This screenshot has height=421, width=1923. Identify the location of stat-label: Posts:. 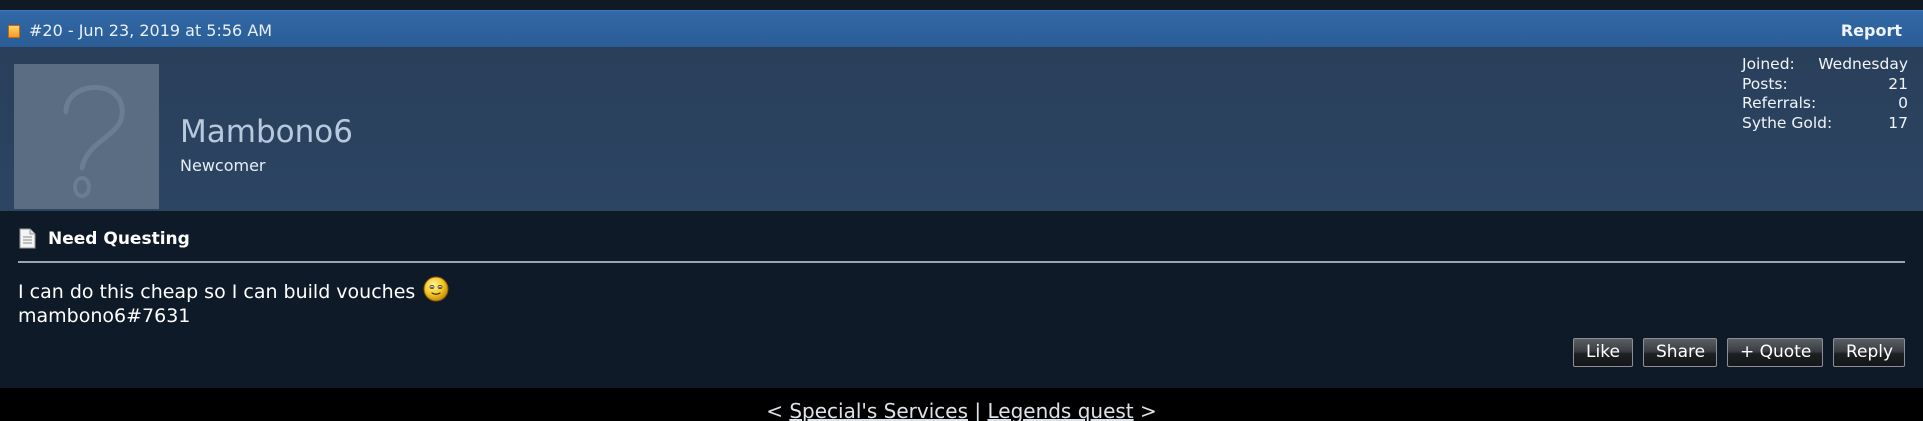
(1765, 83).